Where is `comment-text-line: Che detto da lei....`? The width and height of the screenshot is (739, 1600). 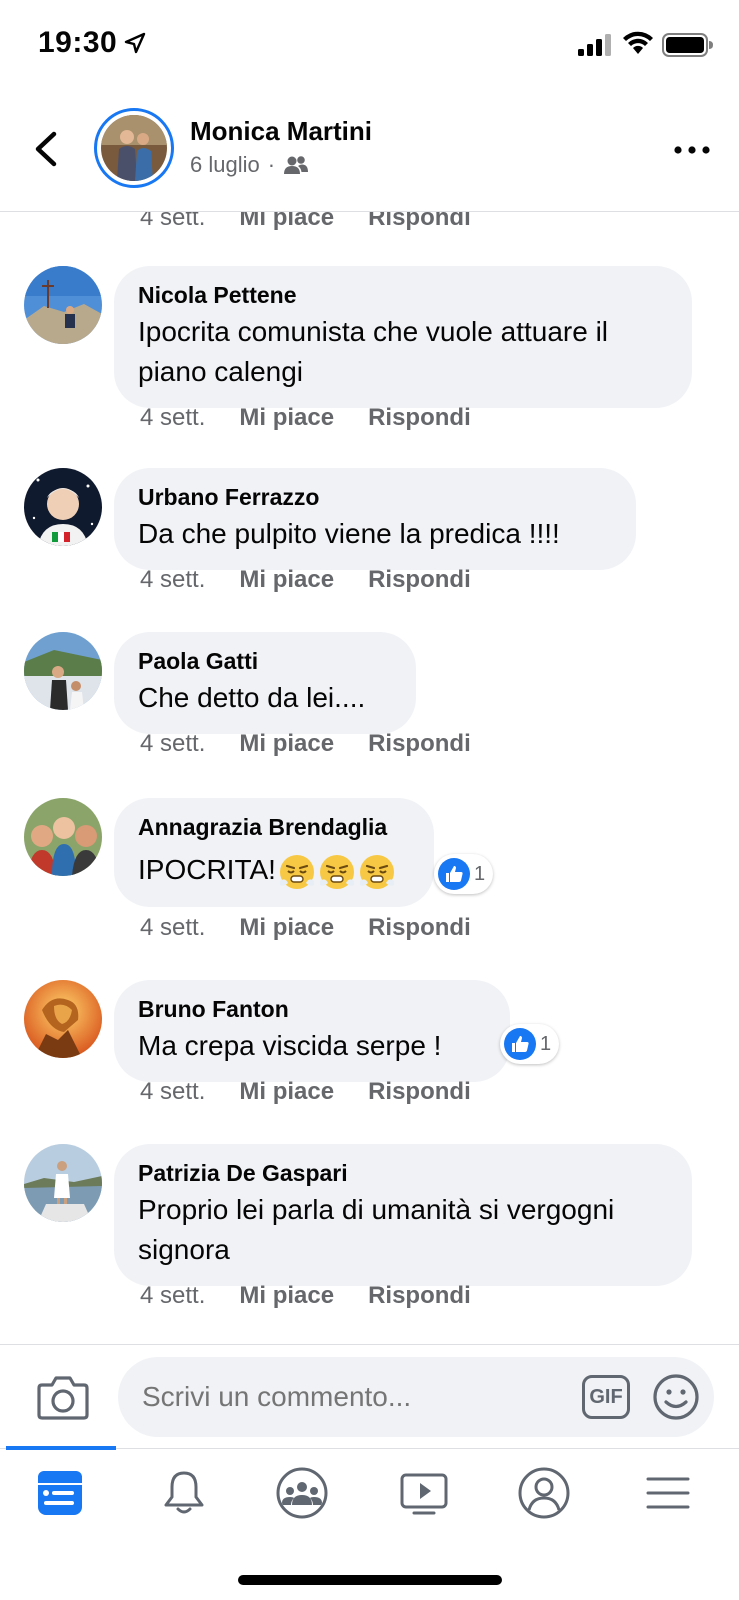
comment-text-line: Che detto da lei.... is located at coordinates (252, 697).